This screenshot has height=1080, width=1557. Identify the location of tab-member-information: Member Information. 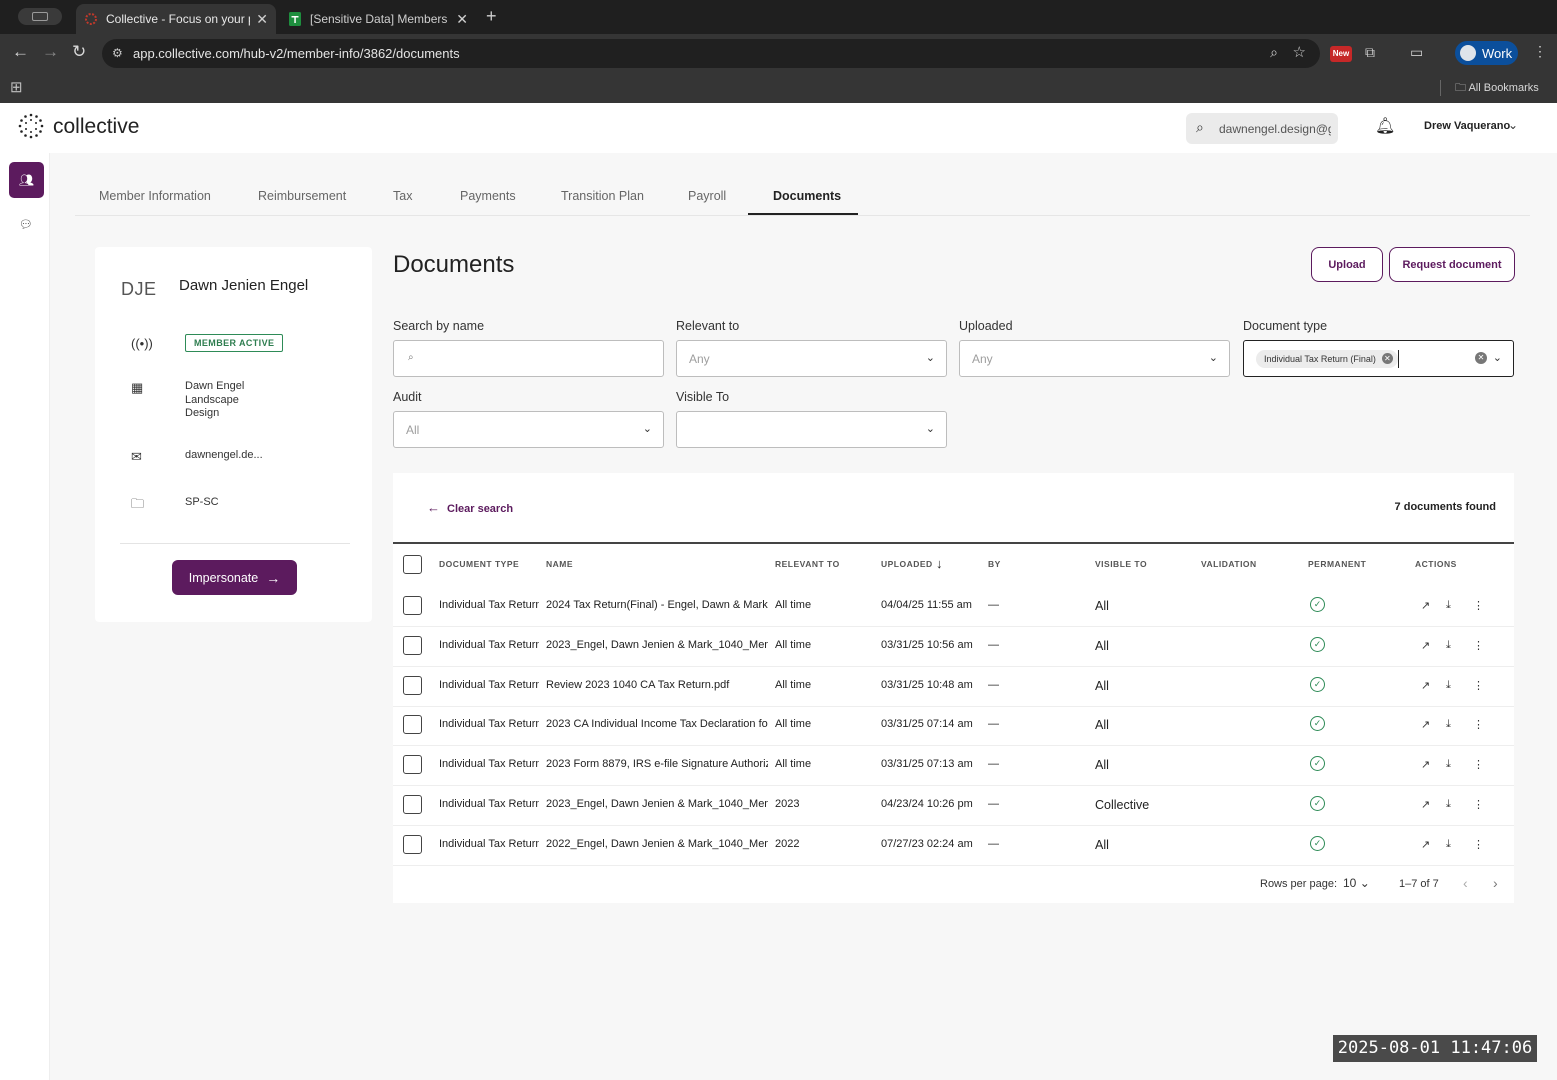
(155, 196).